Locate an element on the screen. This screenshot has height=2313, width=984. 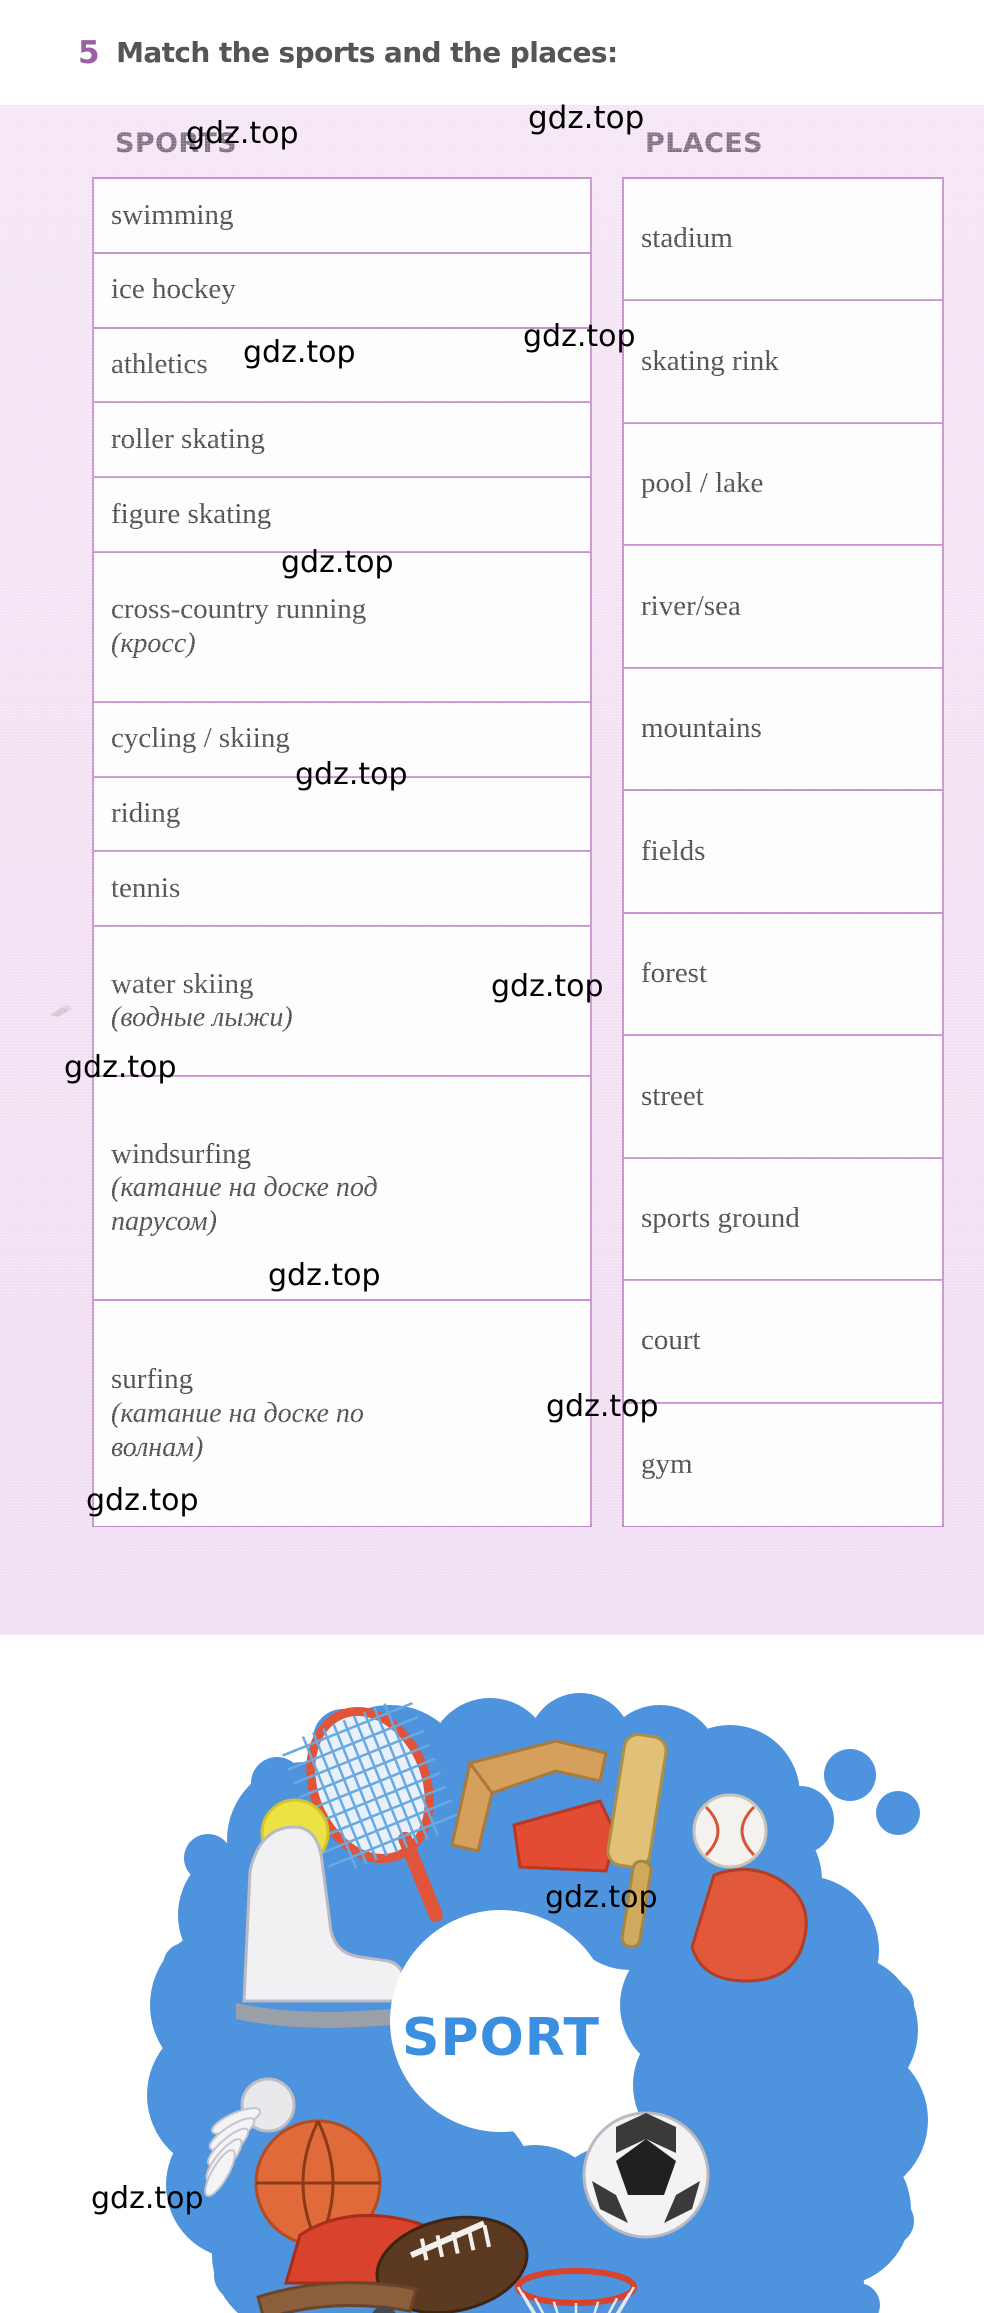
page-title: Match the sports and the places: is located at coordinates (367, 52).